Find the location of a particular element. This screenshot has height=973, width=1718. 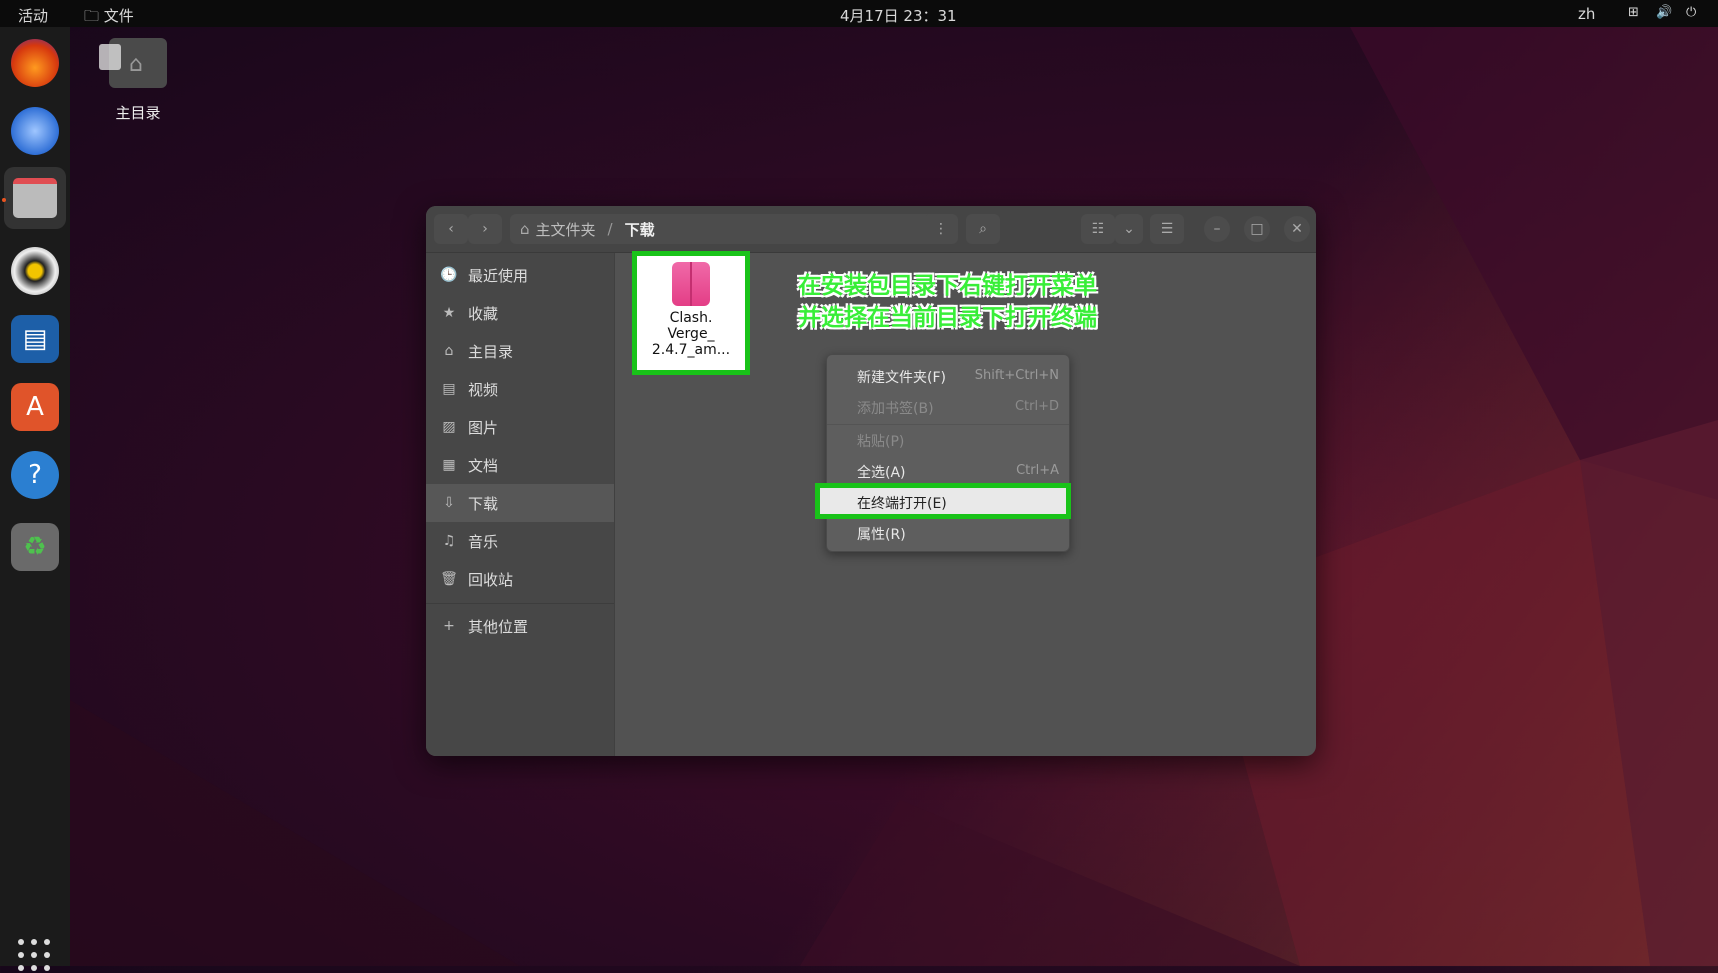

chevron-down-icon: ⌄ is located at coordinates (1129, 229).